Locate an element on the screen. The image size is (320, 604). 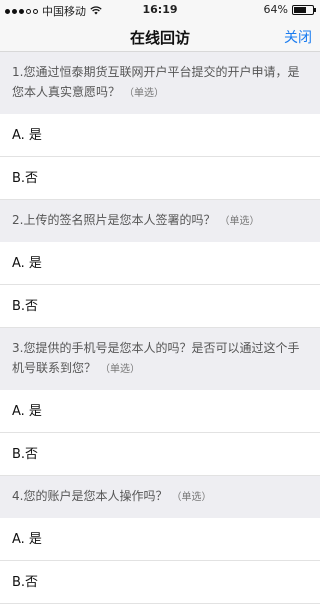
question-label: 2.上传的签名照片是您本人签署的吗？ is located at coordinates (114, 220).